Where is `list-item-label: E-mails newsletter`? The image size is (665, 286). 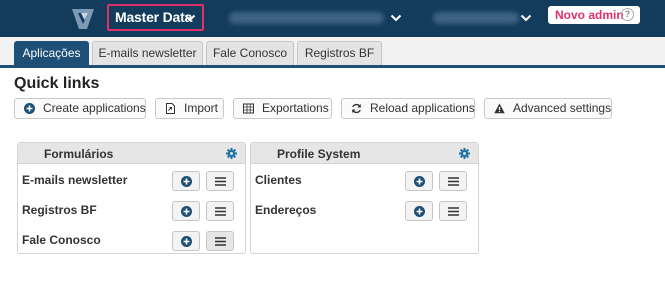
list-item-label: E-mails newsletter is located at coordinates (74, 180).